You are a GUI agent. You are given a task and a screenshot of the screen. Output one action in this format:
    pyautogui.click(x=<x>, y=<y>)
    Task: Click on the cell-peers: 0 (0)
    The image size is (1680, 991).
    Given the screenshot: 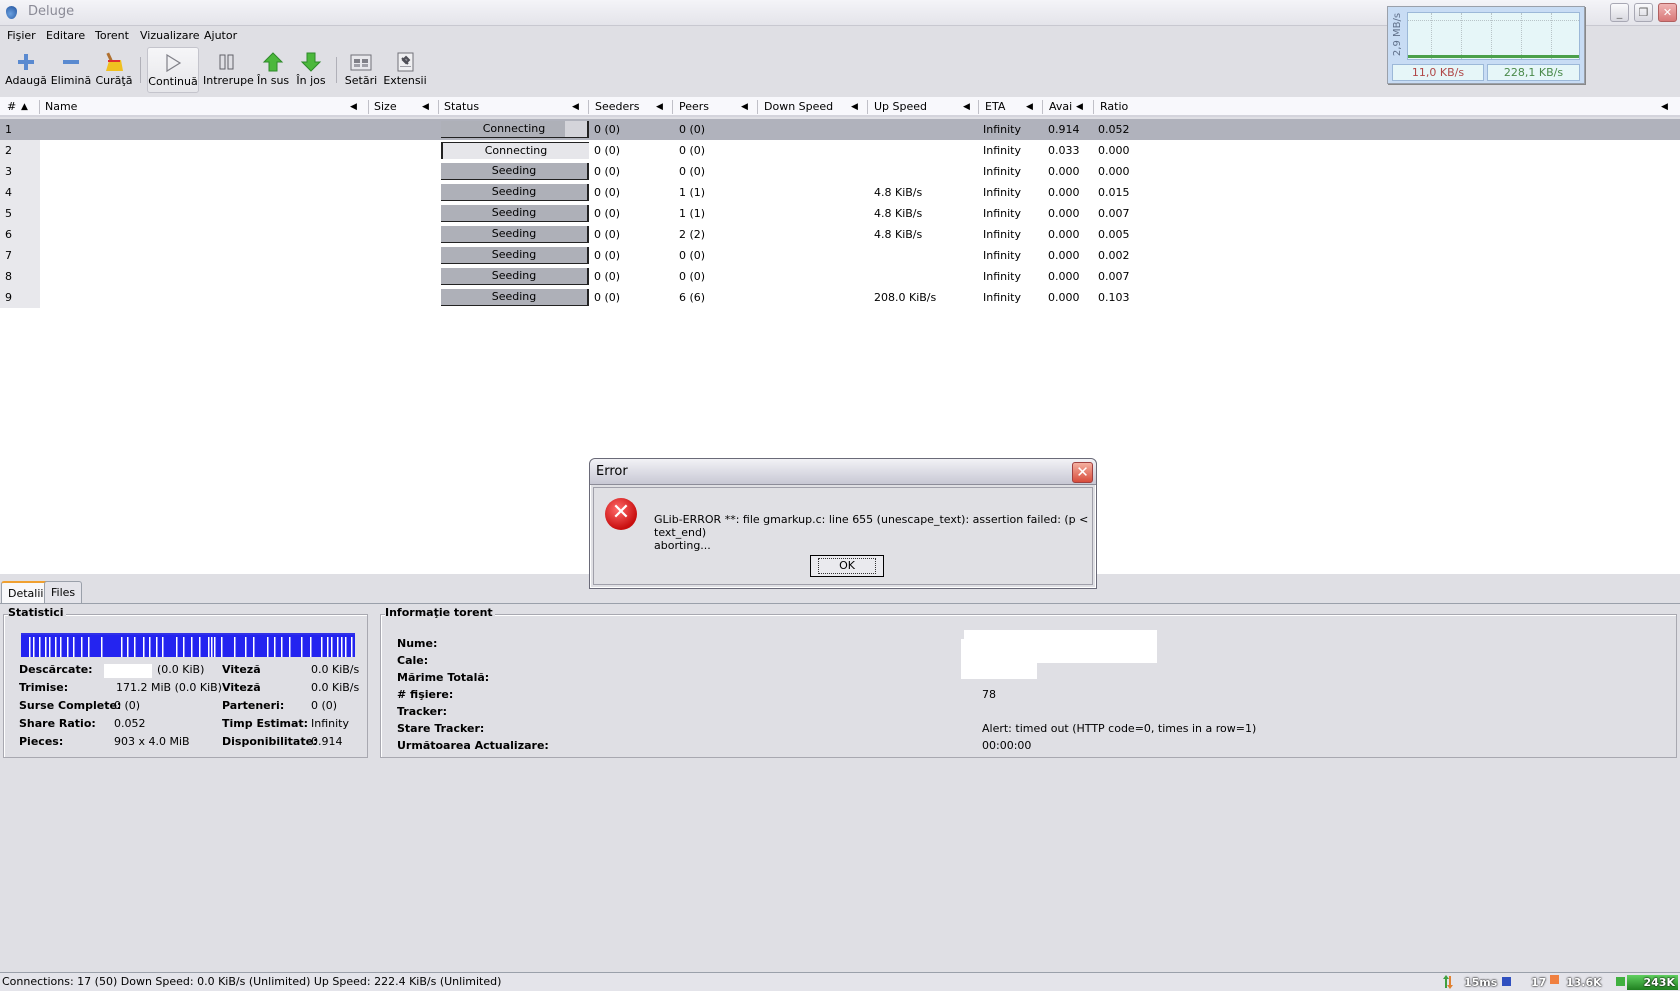 What is the action you would take?
    pyautogui.click(x=692, y=171)
    